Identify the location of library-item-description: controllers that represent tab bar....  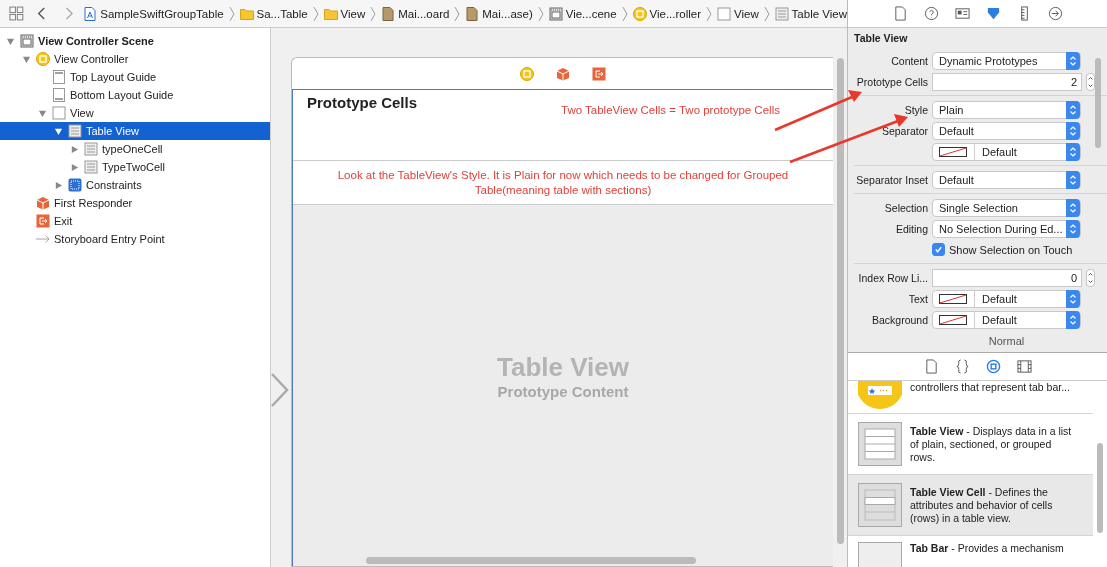
(990, 387).